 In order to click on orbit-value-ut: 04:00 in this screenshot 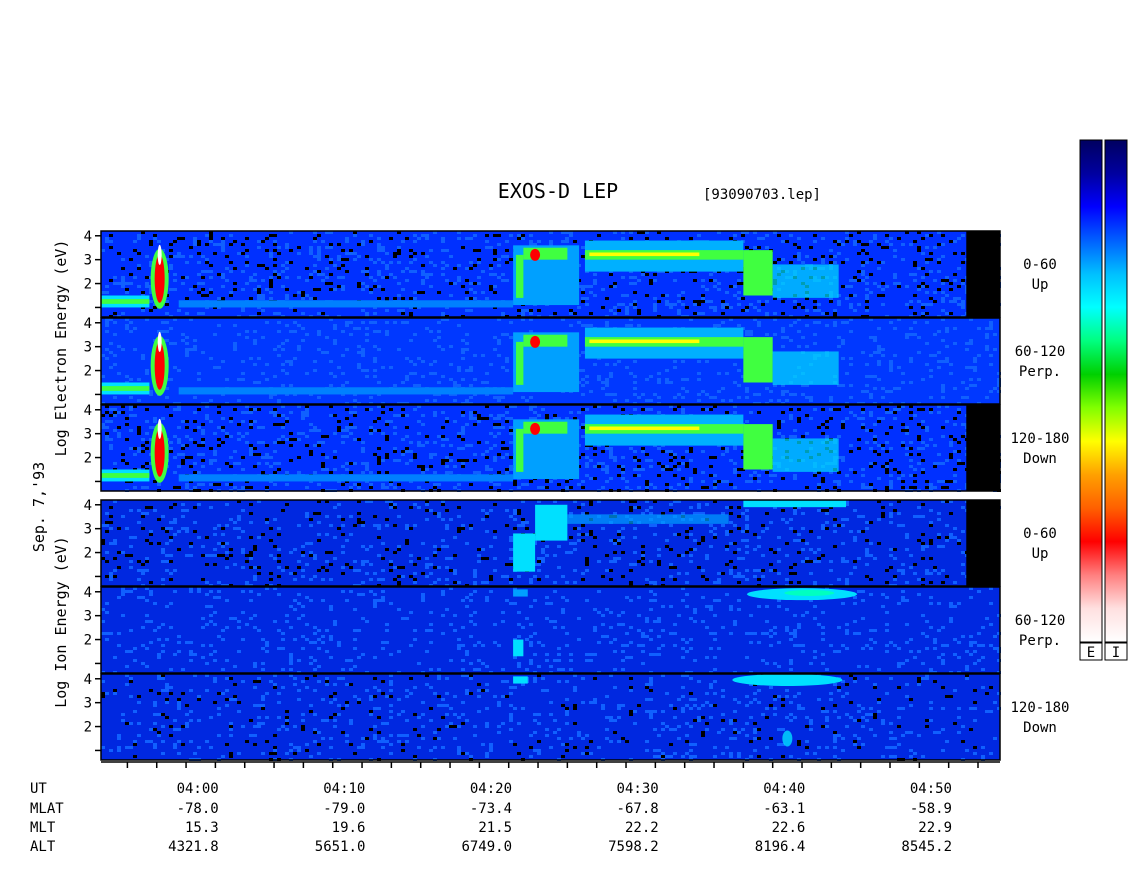, I will do `click(198, 789)`.